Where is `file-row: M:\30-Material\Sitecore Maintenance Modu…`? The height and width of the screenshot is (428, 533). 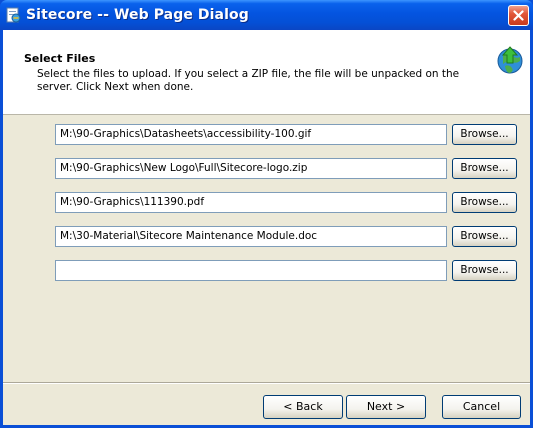 file-row: M:\30-Material\Sitecore Maintenance Modu… is located at coordinates (291, 237).